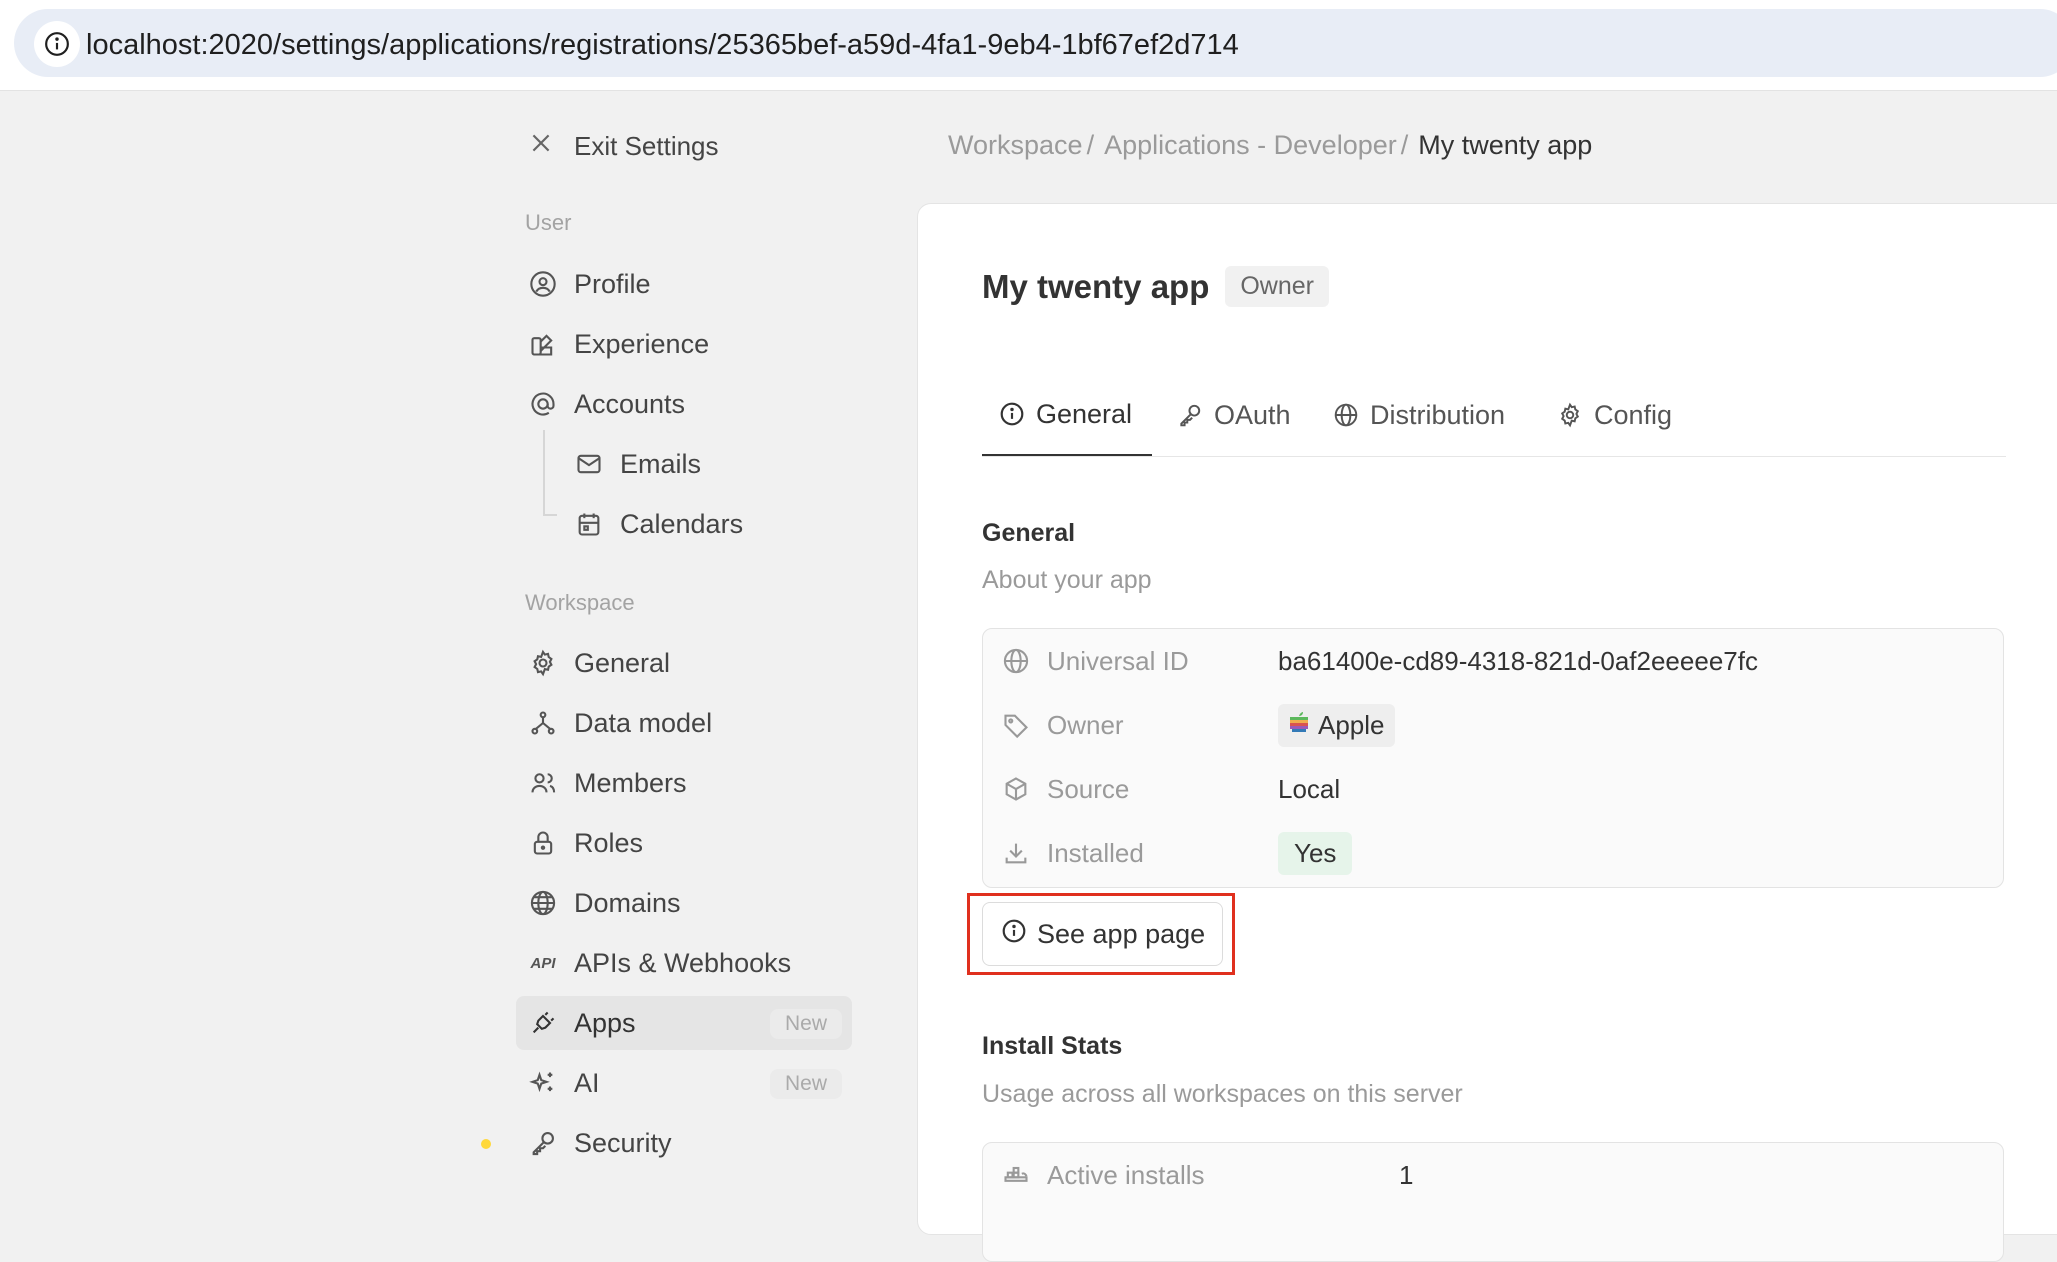  Describe the element at coordinates (543, 963) in the screenshot. I see `api-icon: API` at that location.